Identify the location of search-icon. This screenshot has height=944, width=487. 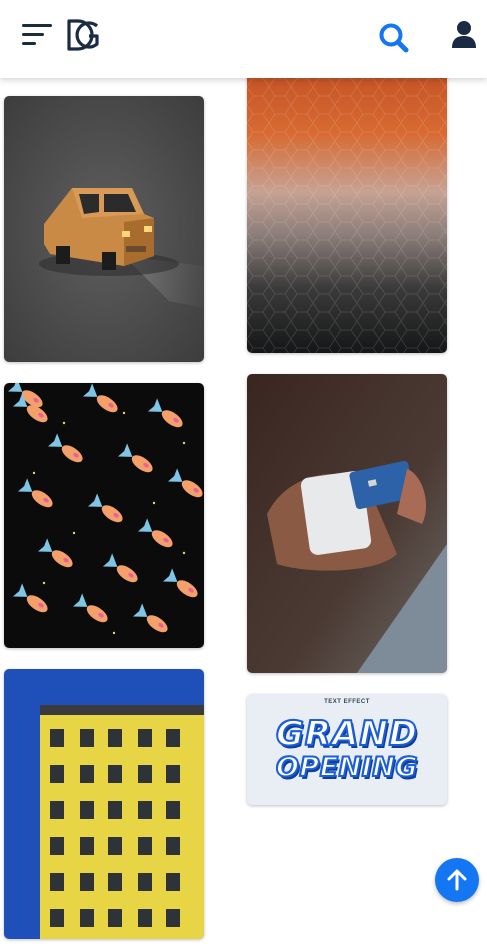
(394, 38).